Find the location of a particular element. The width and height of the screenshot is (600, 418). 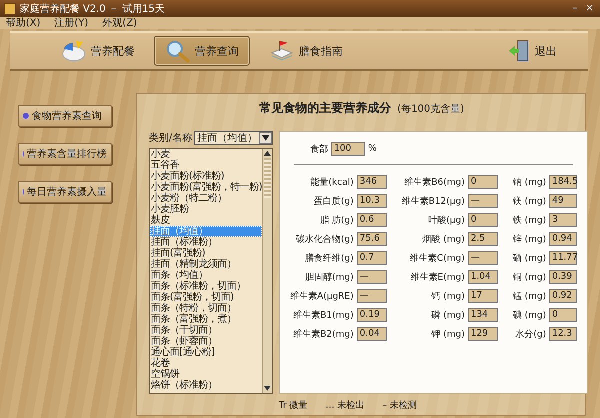

unit-label: % is located at coordinates (372, 149).